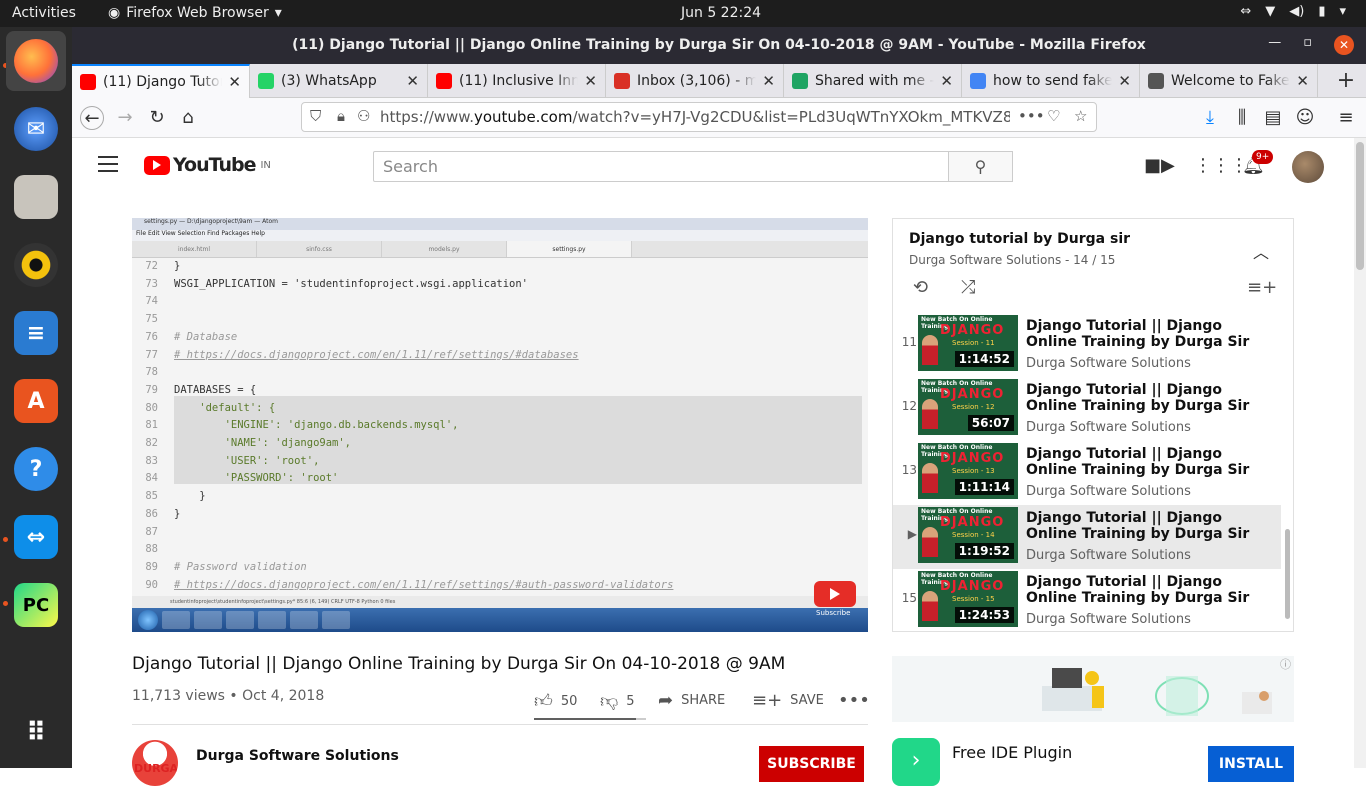 The image size is (1366, 786). I want to click on system-tray: ⇔ ▼ ◀) ▮ ▾, so click(1293, 11).